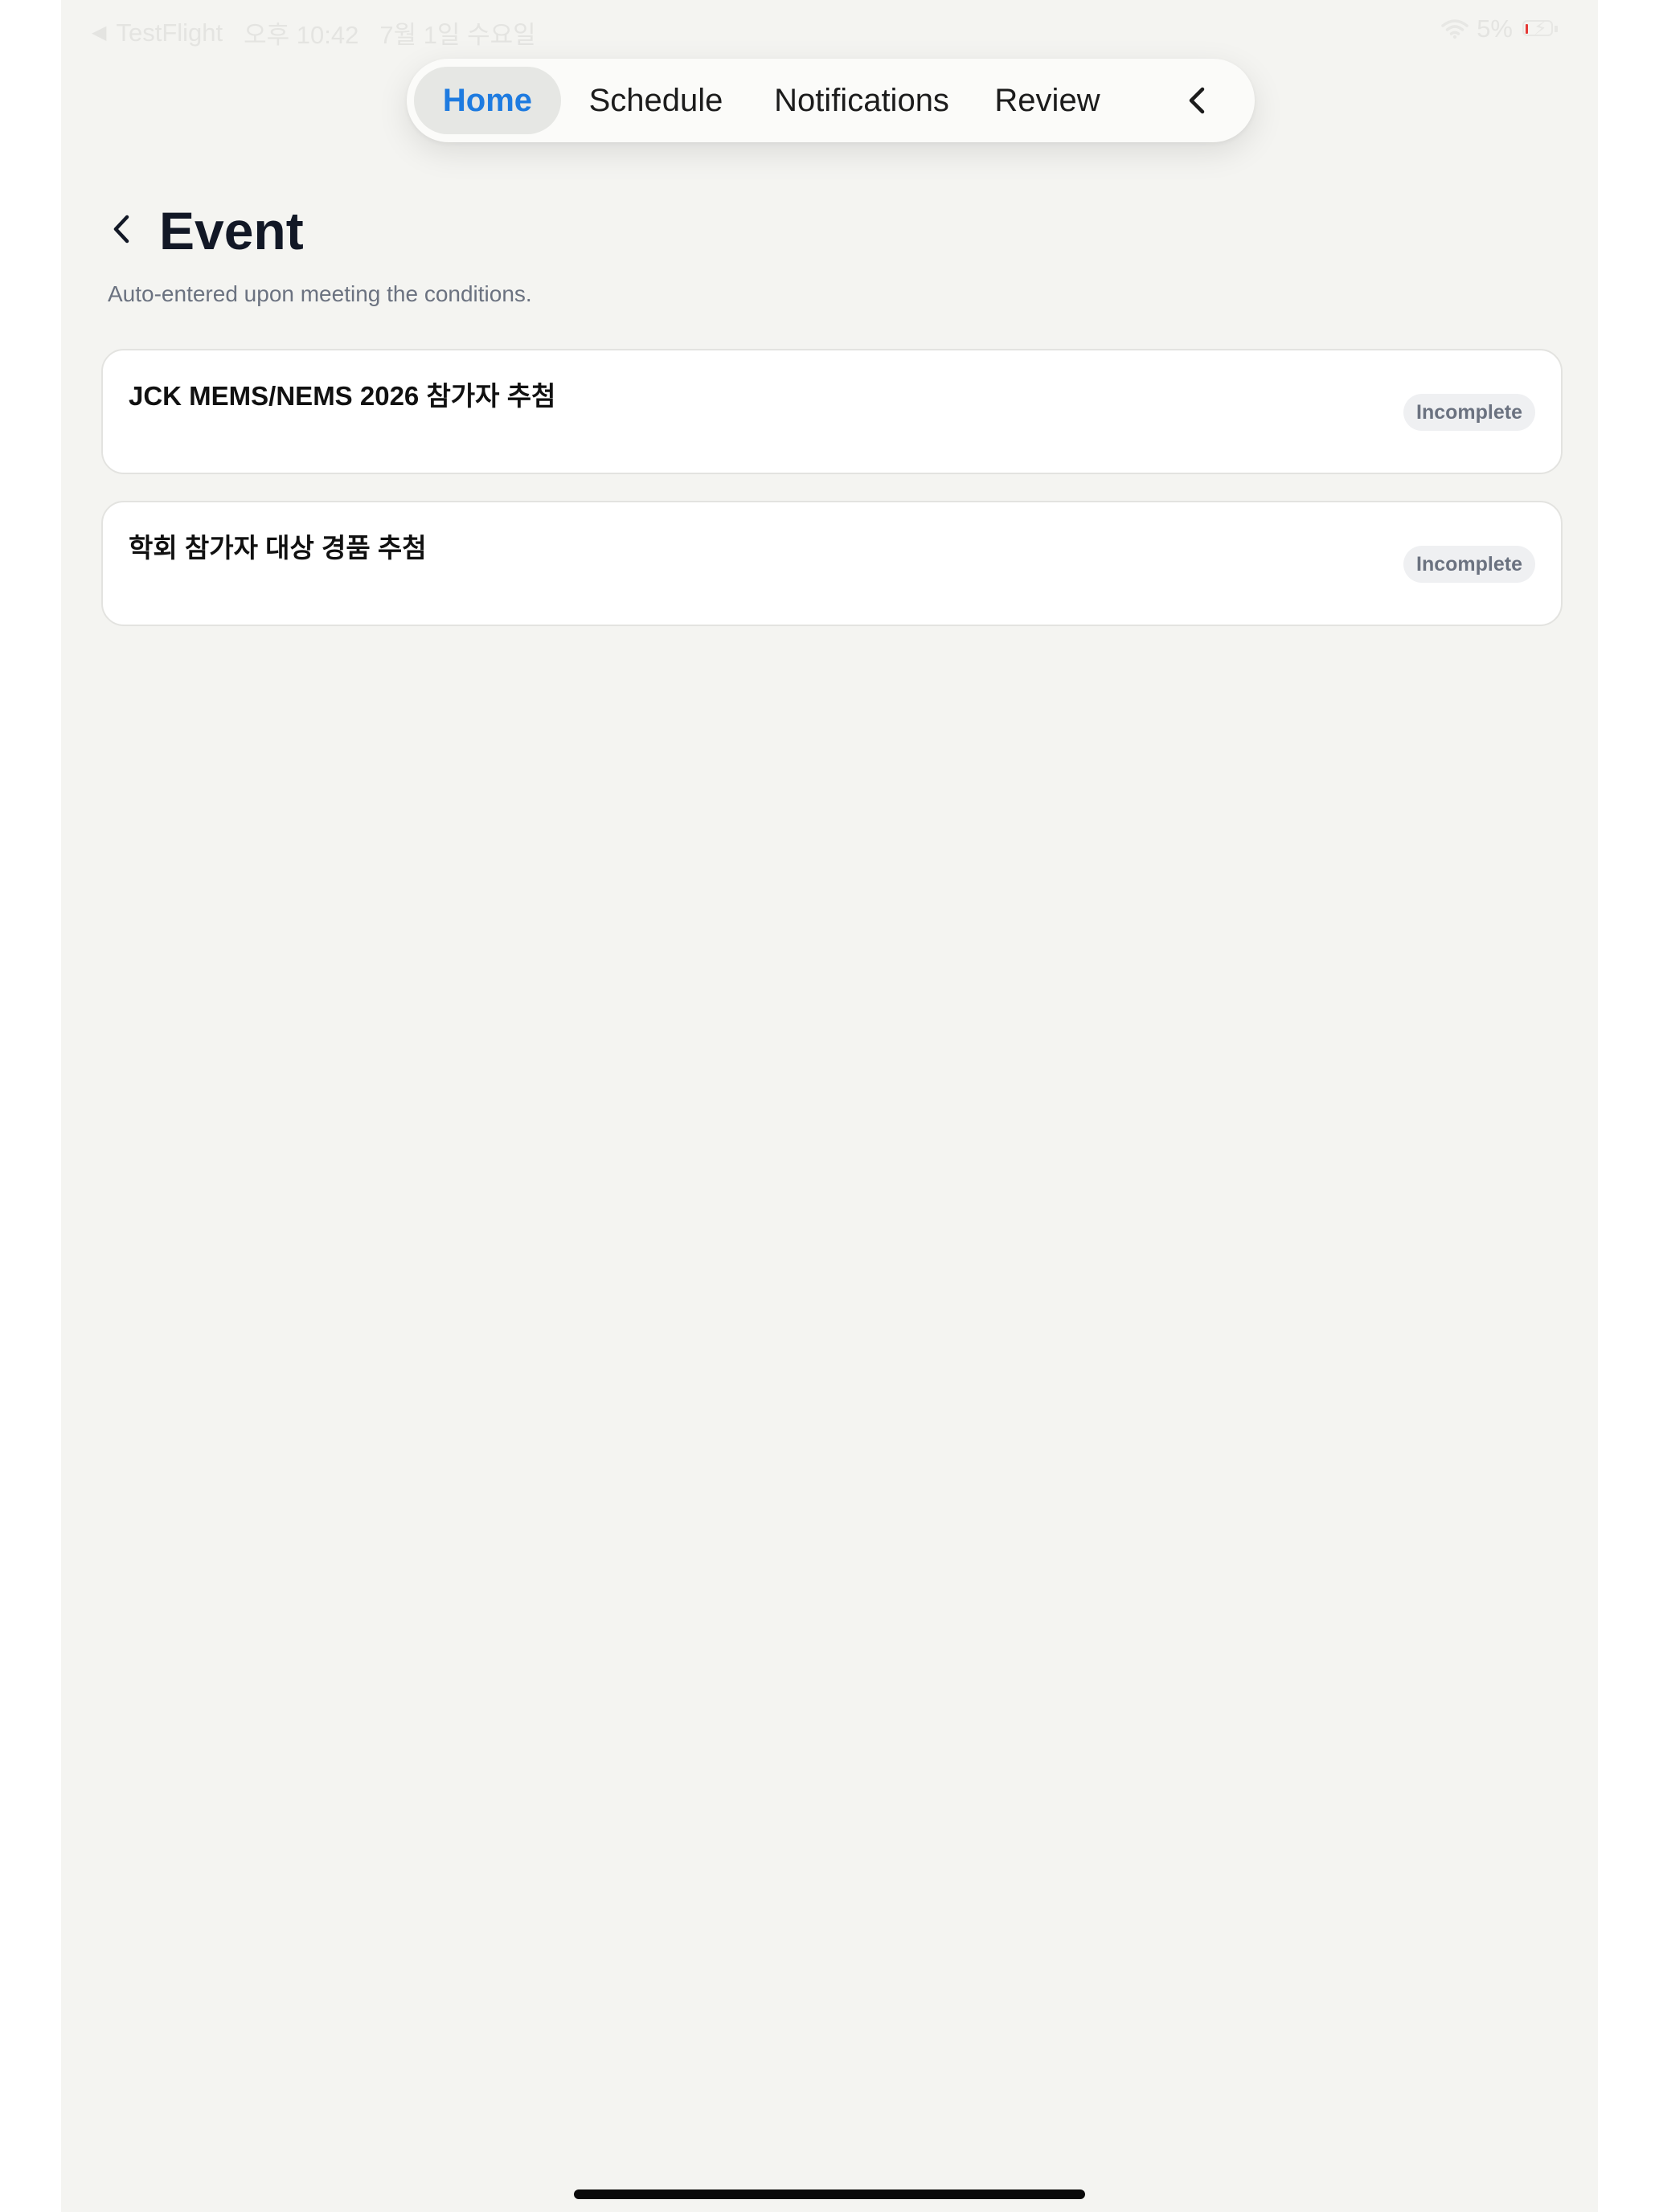  Describe the element at coordinates (1540, 28) in the screenshot. I see `battery-charging-icon: ⚡` at that location.